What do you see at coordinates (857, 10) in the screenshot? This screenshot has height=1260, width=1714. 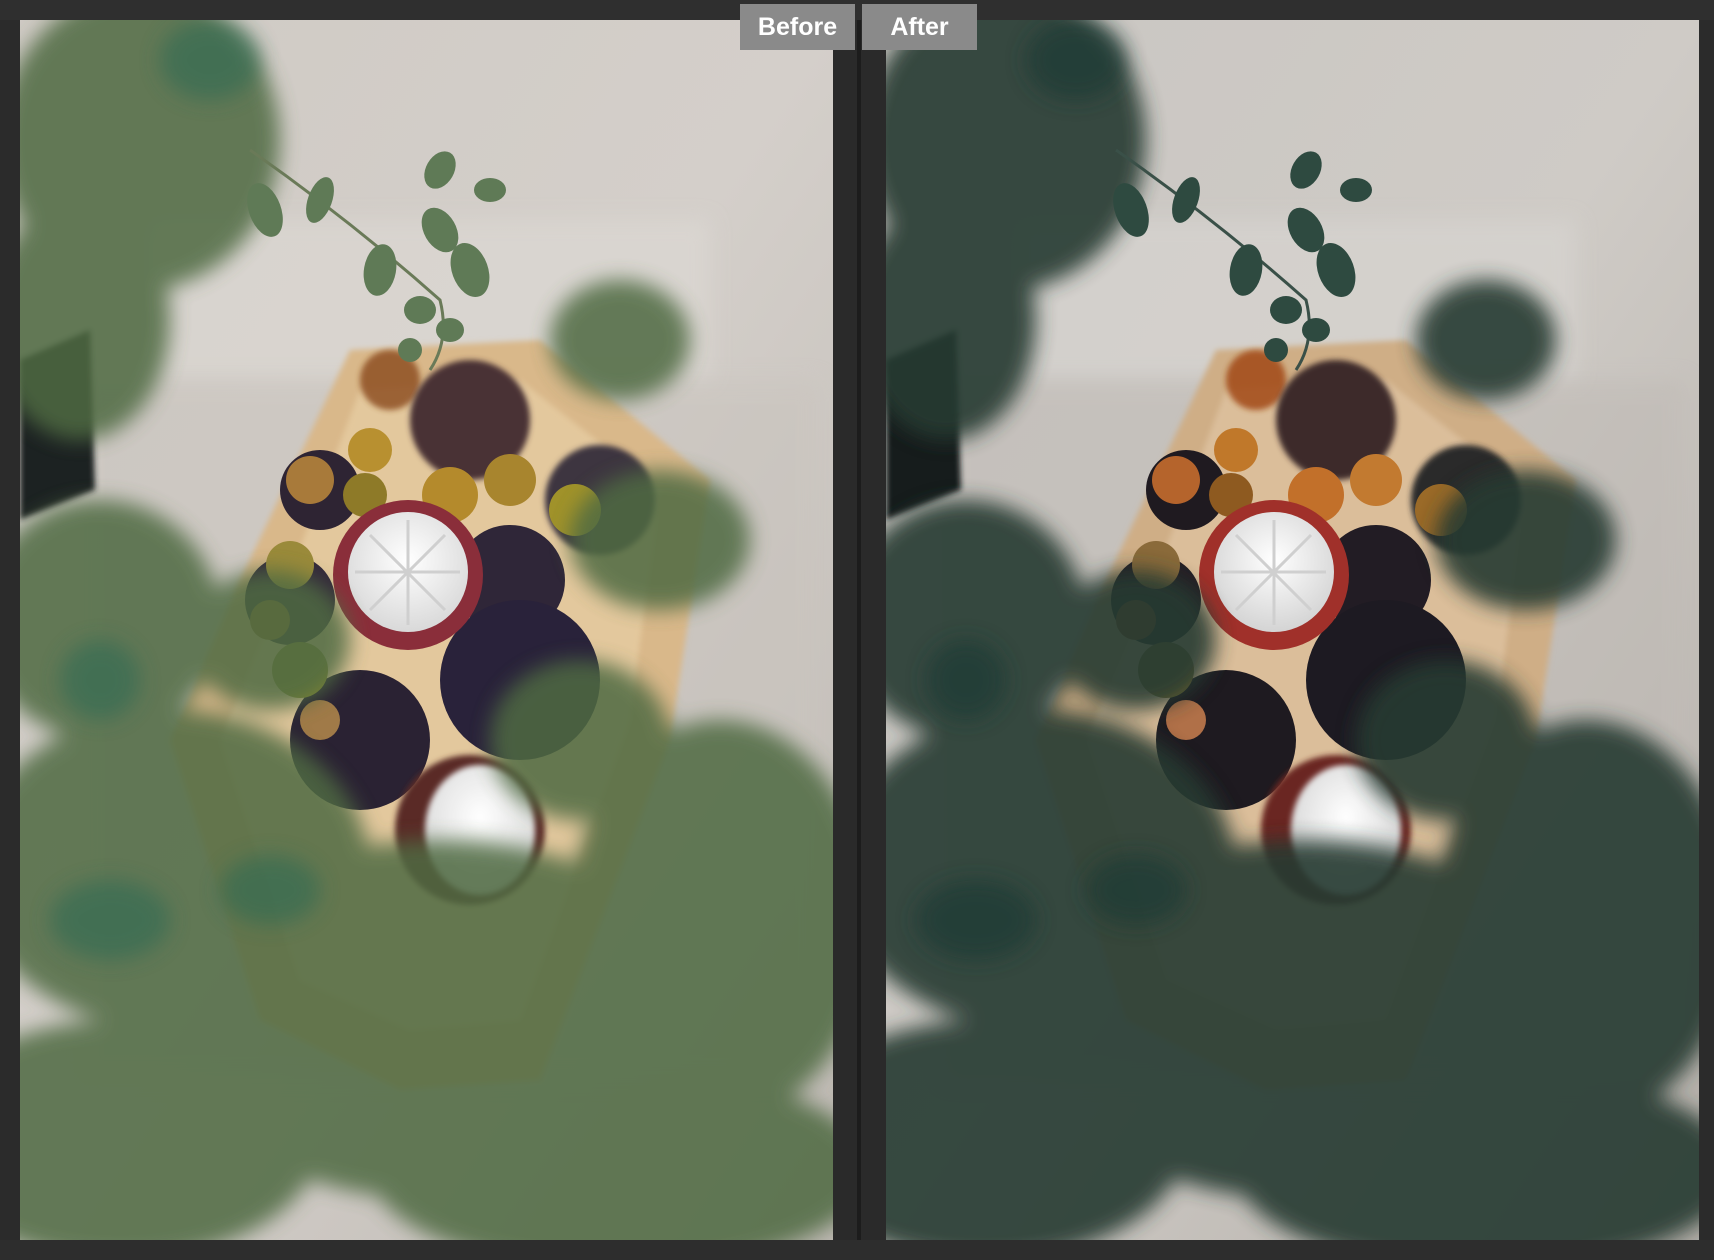 I see `top-toolbar-strip` at bounding box center [857, 10].